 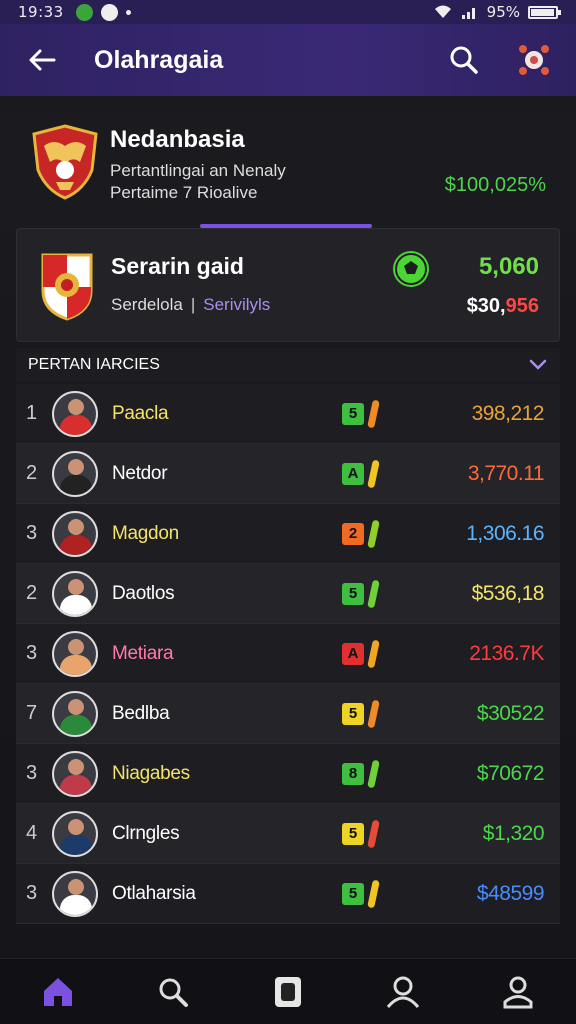 I want to click on team-crest-icon, so click(x=65, y=162).